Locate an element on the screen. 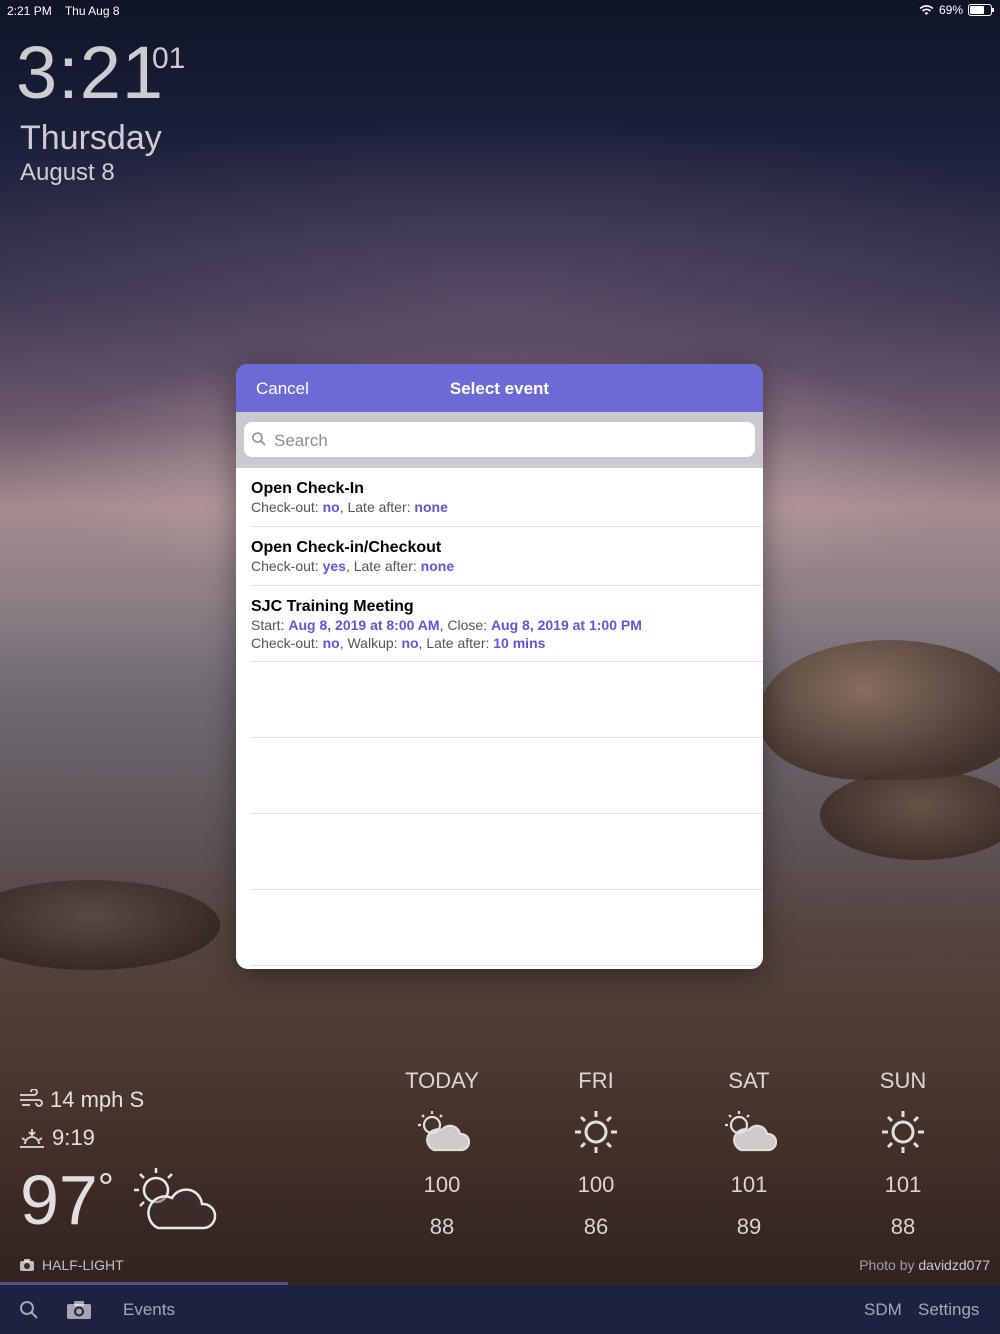  sunset-info: 9:19 is located at coordinates (56, 1138).